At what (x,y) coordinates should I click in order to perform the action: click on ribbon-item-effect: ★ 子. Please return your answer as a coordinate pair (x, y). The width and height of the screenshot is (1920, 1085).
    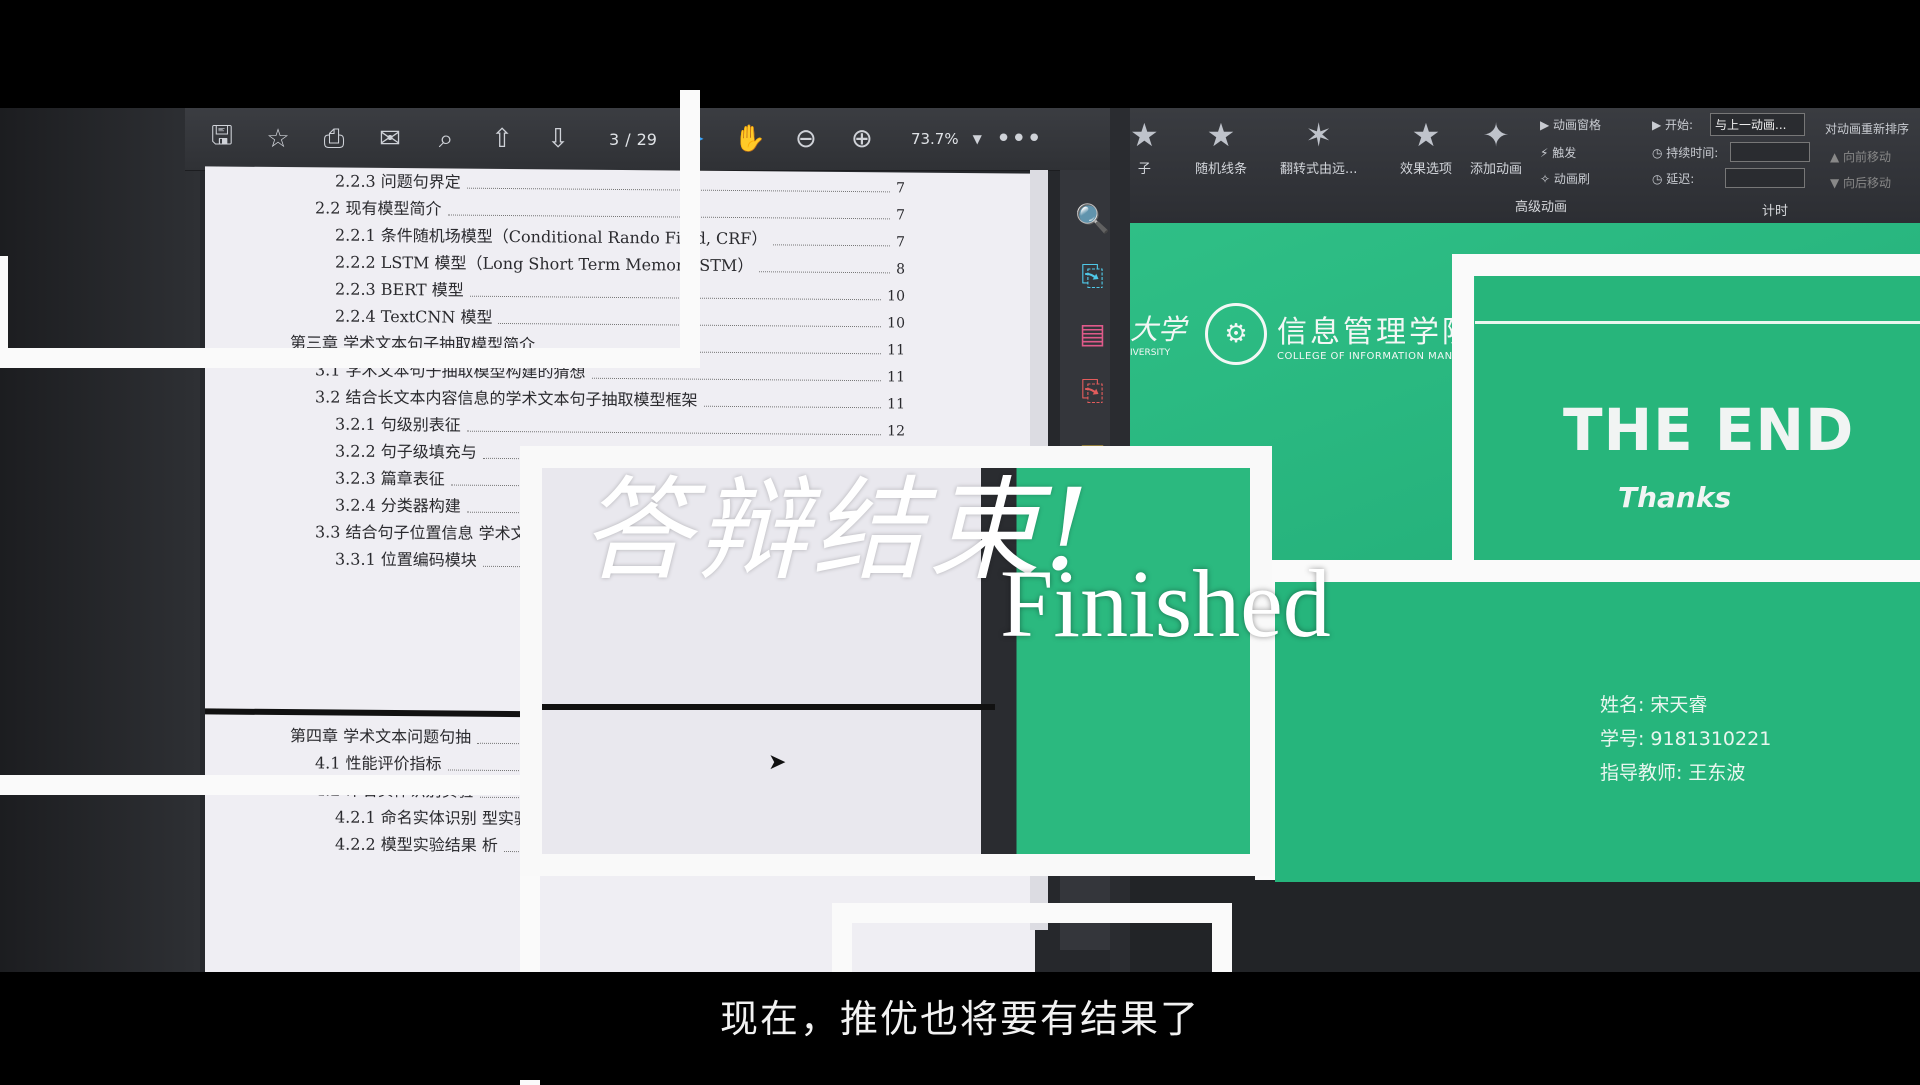
    Looking at the image, I should click on (1144, 146).